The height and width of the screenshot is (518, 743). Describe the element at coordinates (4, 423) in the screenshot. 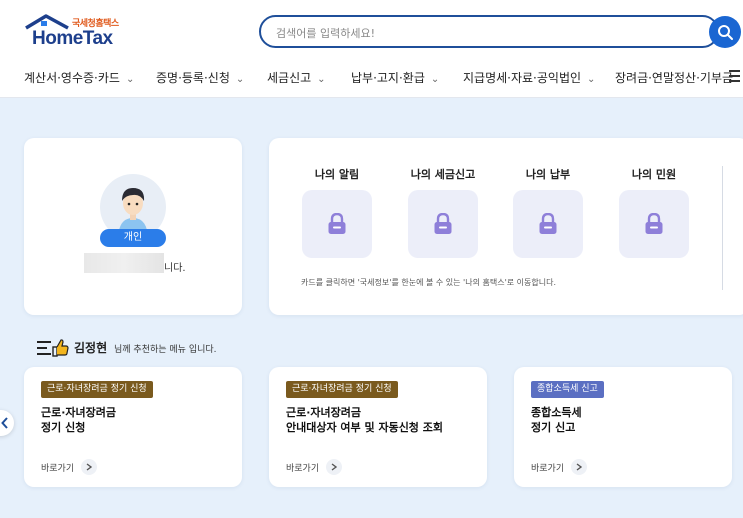

I see `chevron-left-icon` at that location.